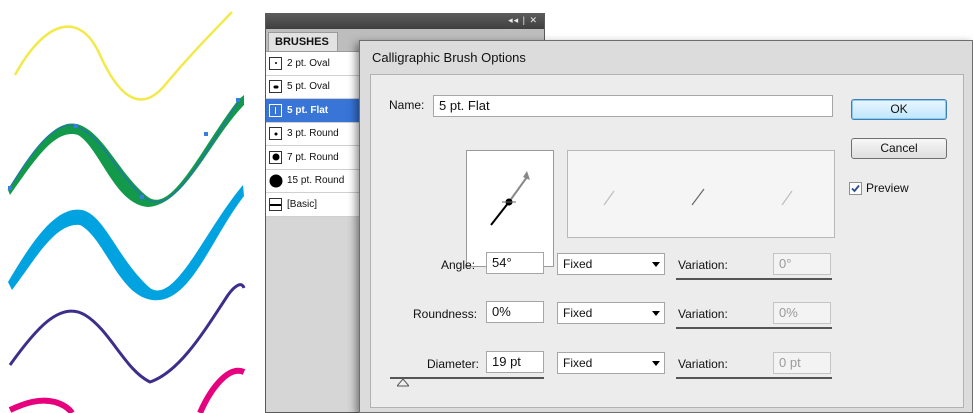 Image resolution: width=973 pixels, height=413 pixels. I want to click on brush-item-5pt-flat: 5 pt. Flat, so click(314, 111).